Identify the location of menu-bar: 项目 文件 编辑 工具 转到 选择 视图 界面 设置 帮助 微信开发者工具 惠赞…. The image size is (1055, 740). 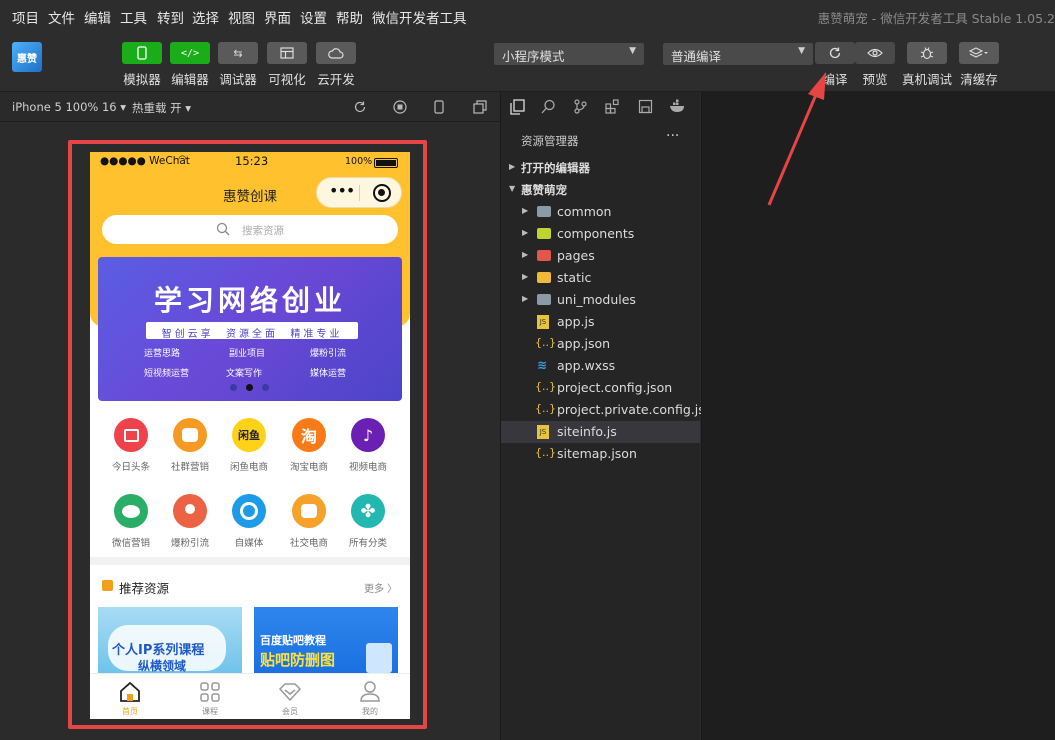
(527, 15).